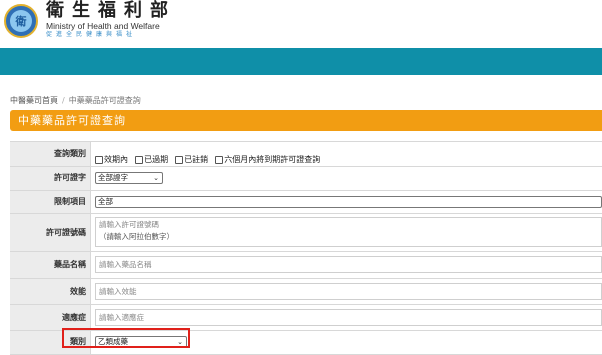  What do you see at coordinates (103, 26) in the screenshot?
I see `brand-name-en: Ministry of Health and Welfare` at bounding box center [103, 26].